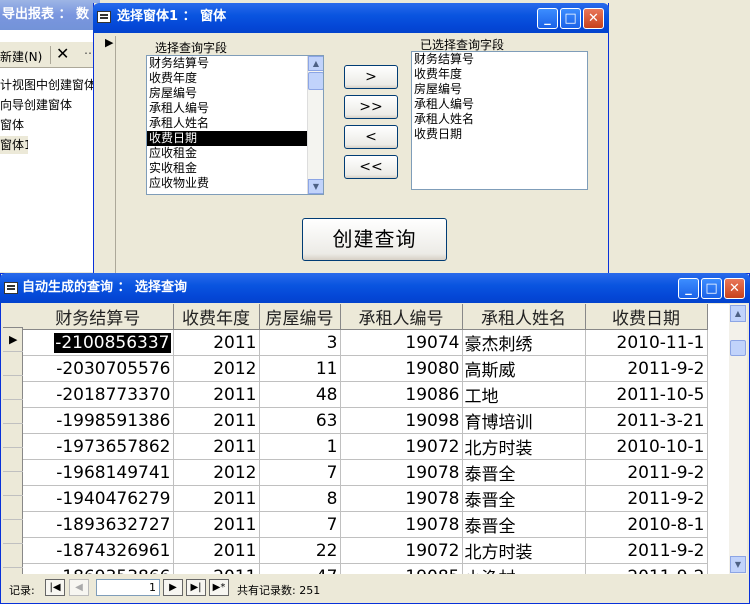 The width and height of the screenshot is (750, 604). Describe the element at coordinates (21, 56) in the screenshot. I see `new-button: 新建(N)` at that location.